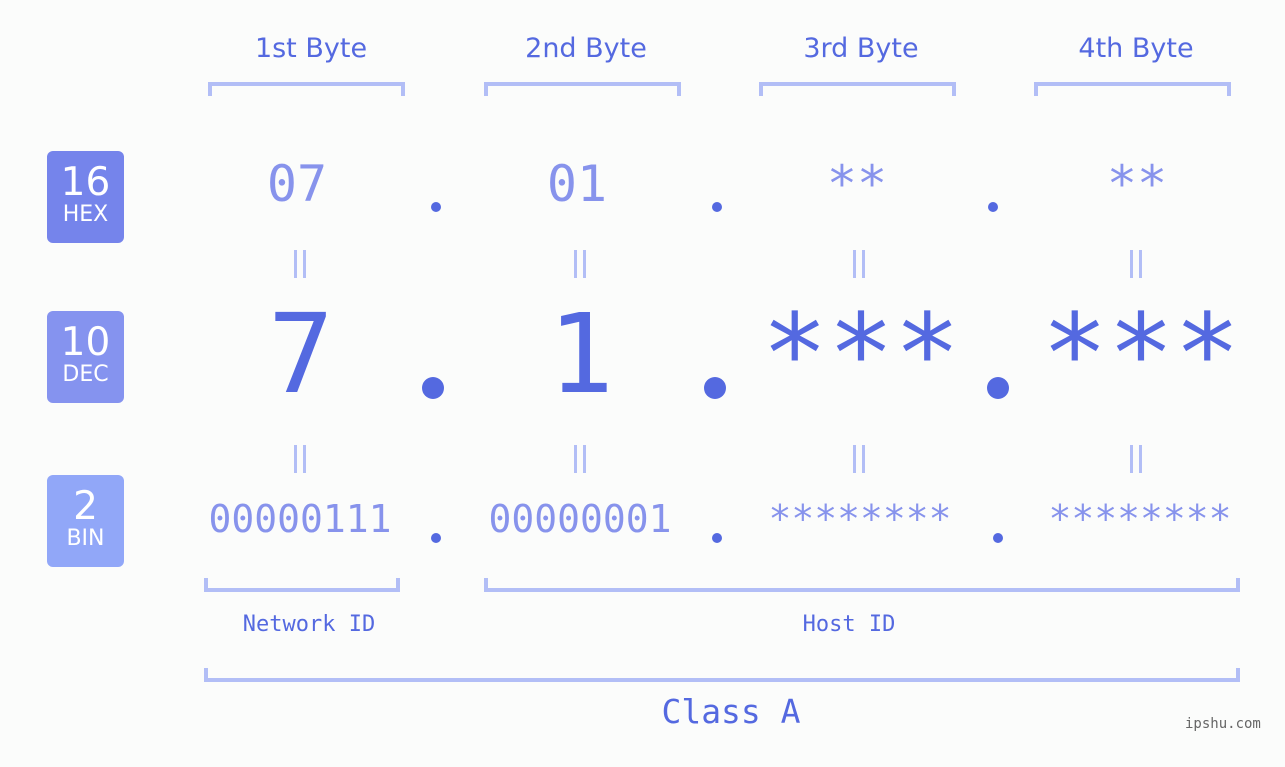 This screenshot has width=1285, height=767. Describe the element at coordinates (1223, 724) in the screenshot. I see `watermark: ipshu.com` at that location.